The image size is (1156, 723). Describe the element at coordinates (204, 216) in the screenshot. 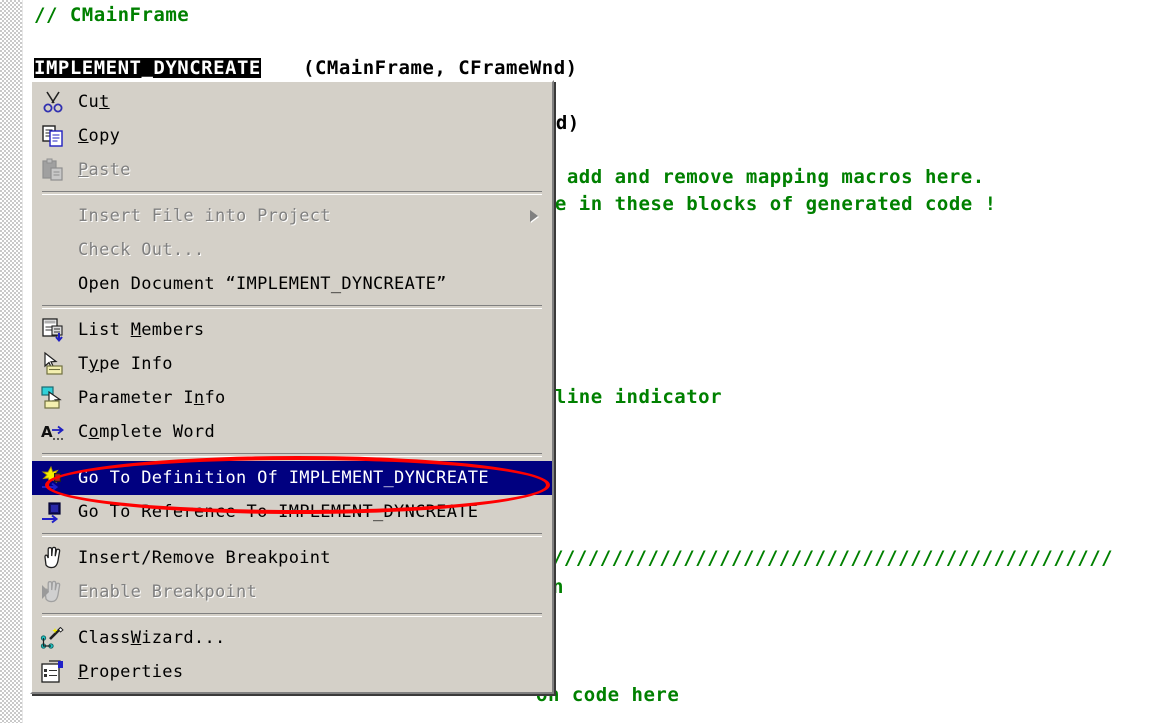

I see `menu-item-label: Insert File into Project` at that location.